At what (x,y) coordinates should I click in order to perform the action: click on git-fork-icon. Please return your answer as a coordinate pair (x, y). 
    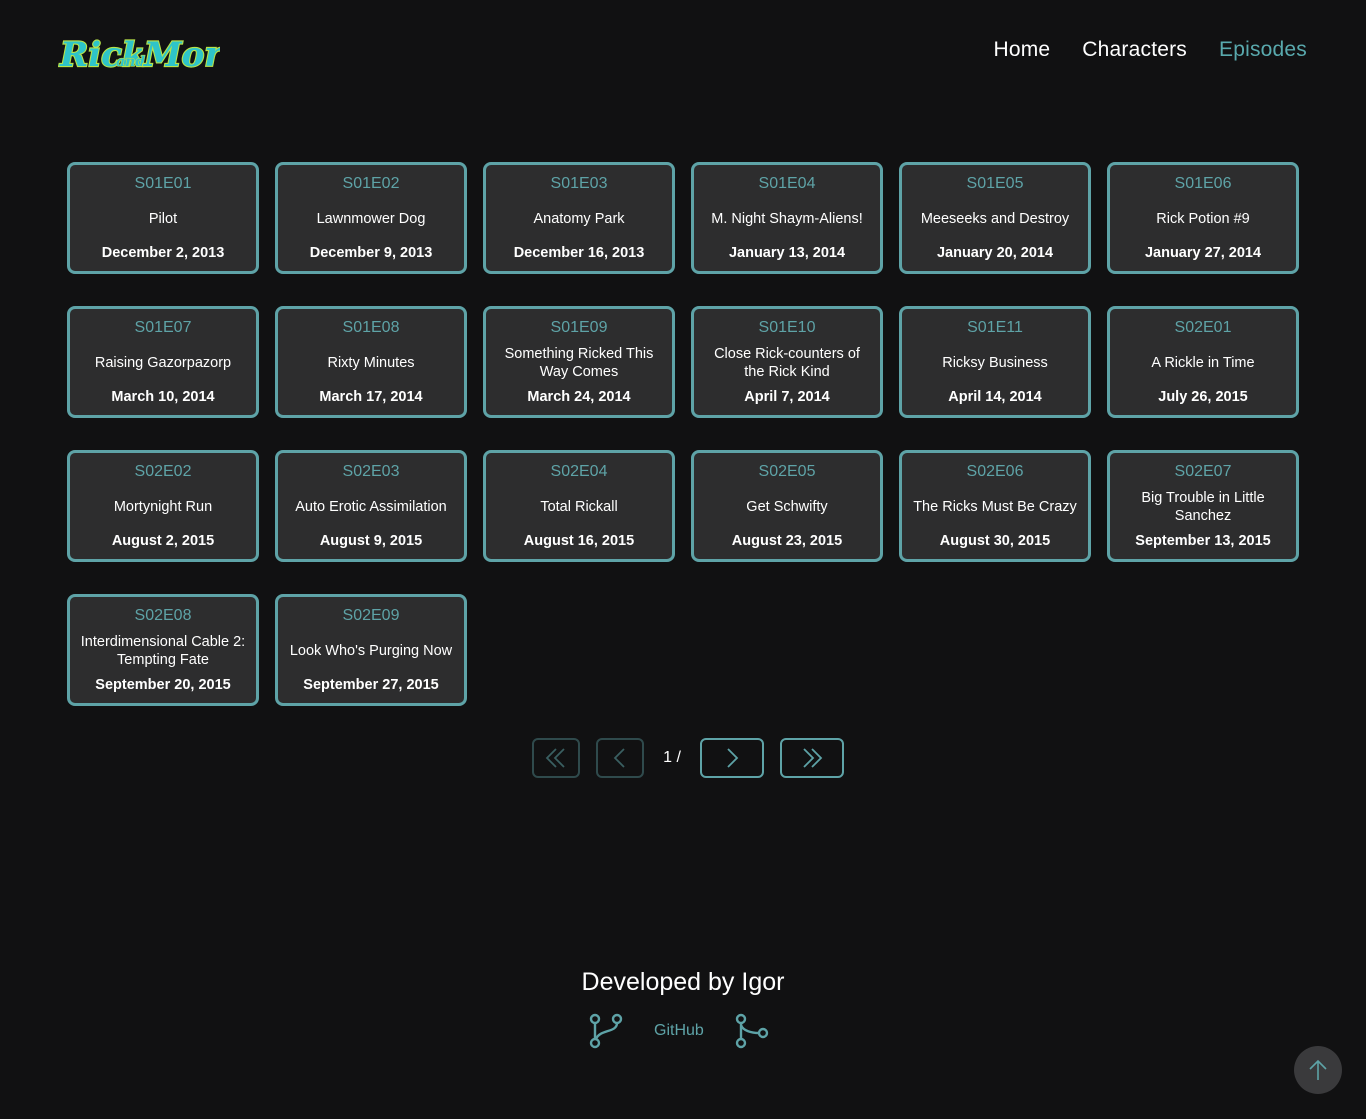
    Looking at the image, I should click on (752, 1031).